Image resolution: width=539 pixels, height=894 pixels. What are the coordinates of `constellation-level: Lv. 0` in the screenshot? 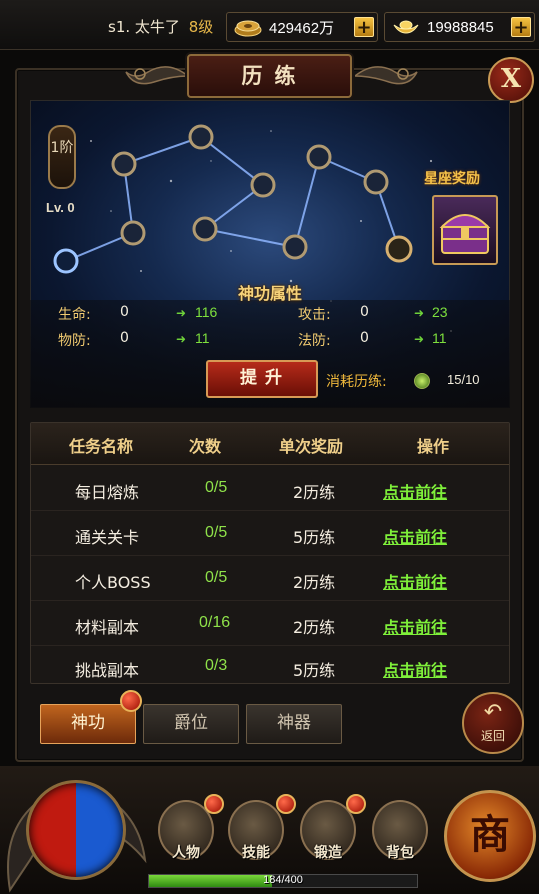 It's located at (60, 207).